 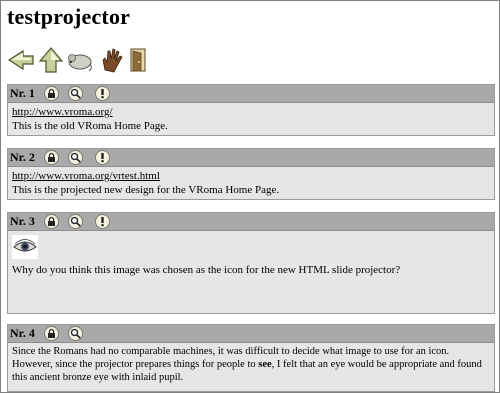 I want to click on page-title: testprojector, so click(x=69, y=16).